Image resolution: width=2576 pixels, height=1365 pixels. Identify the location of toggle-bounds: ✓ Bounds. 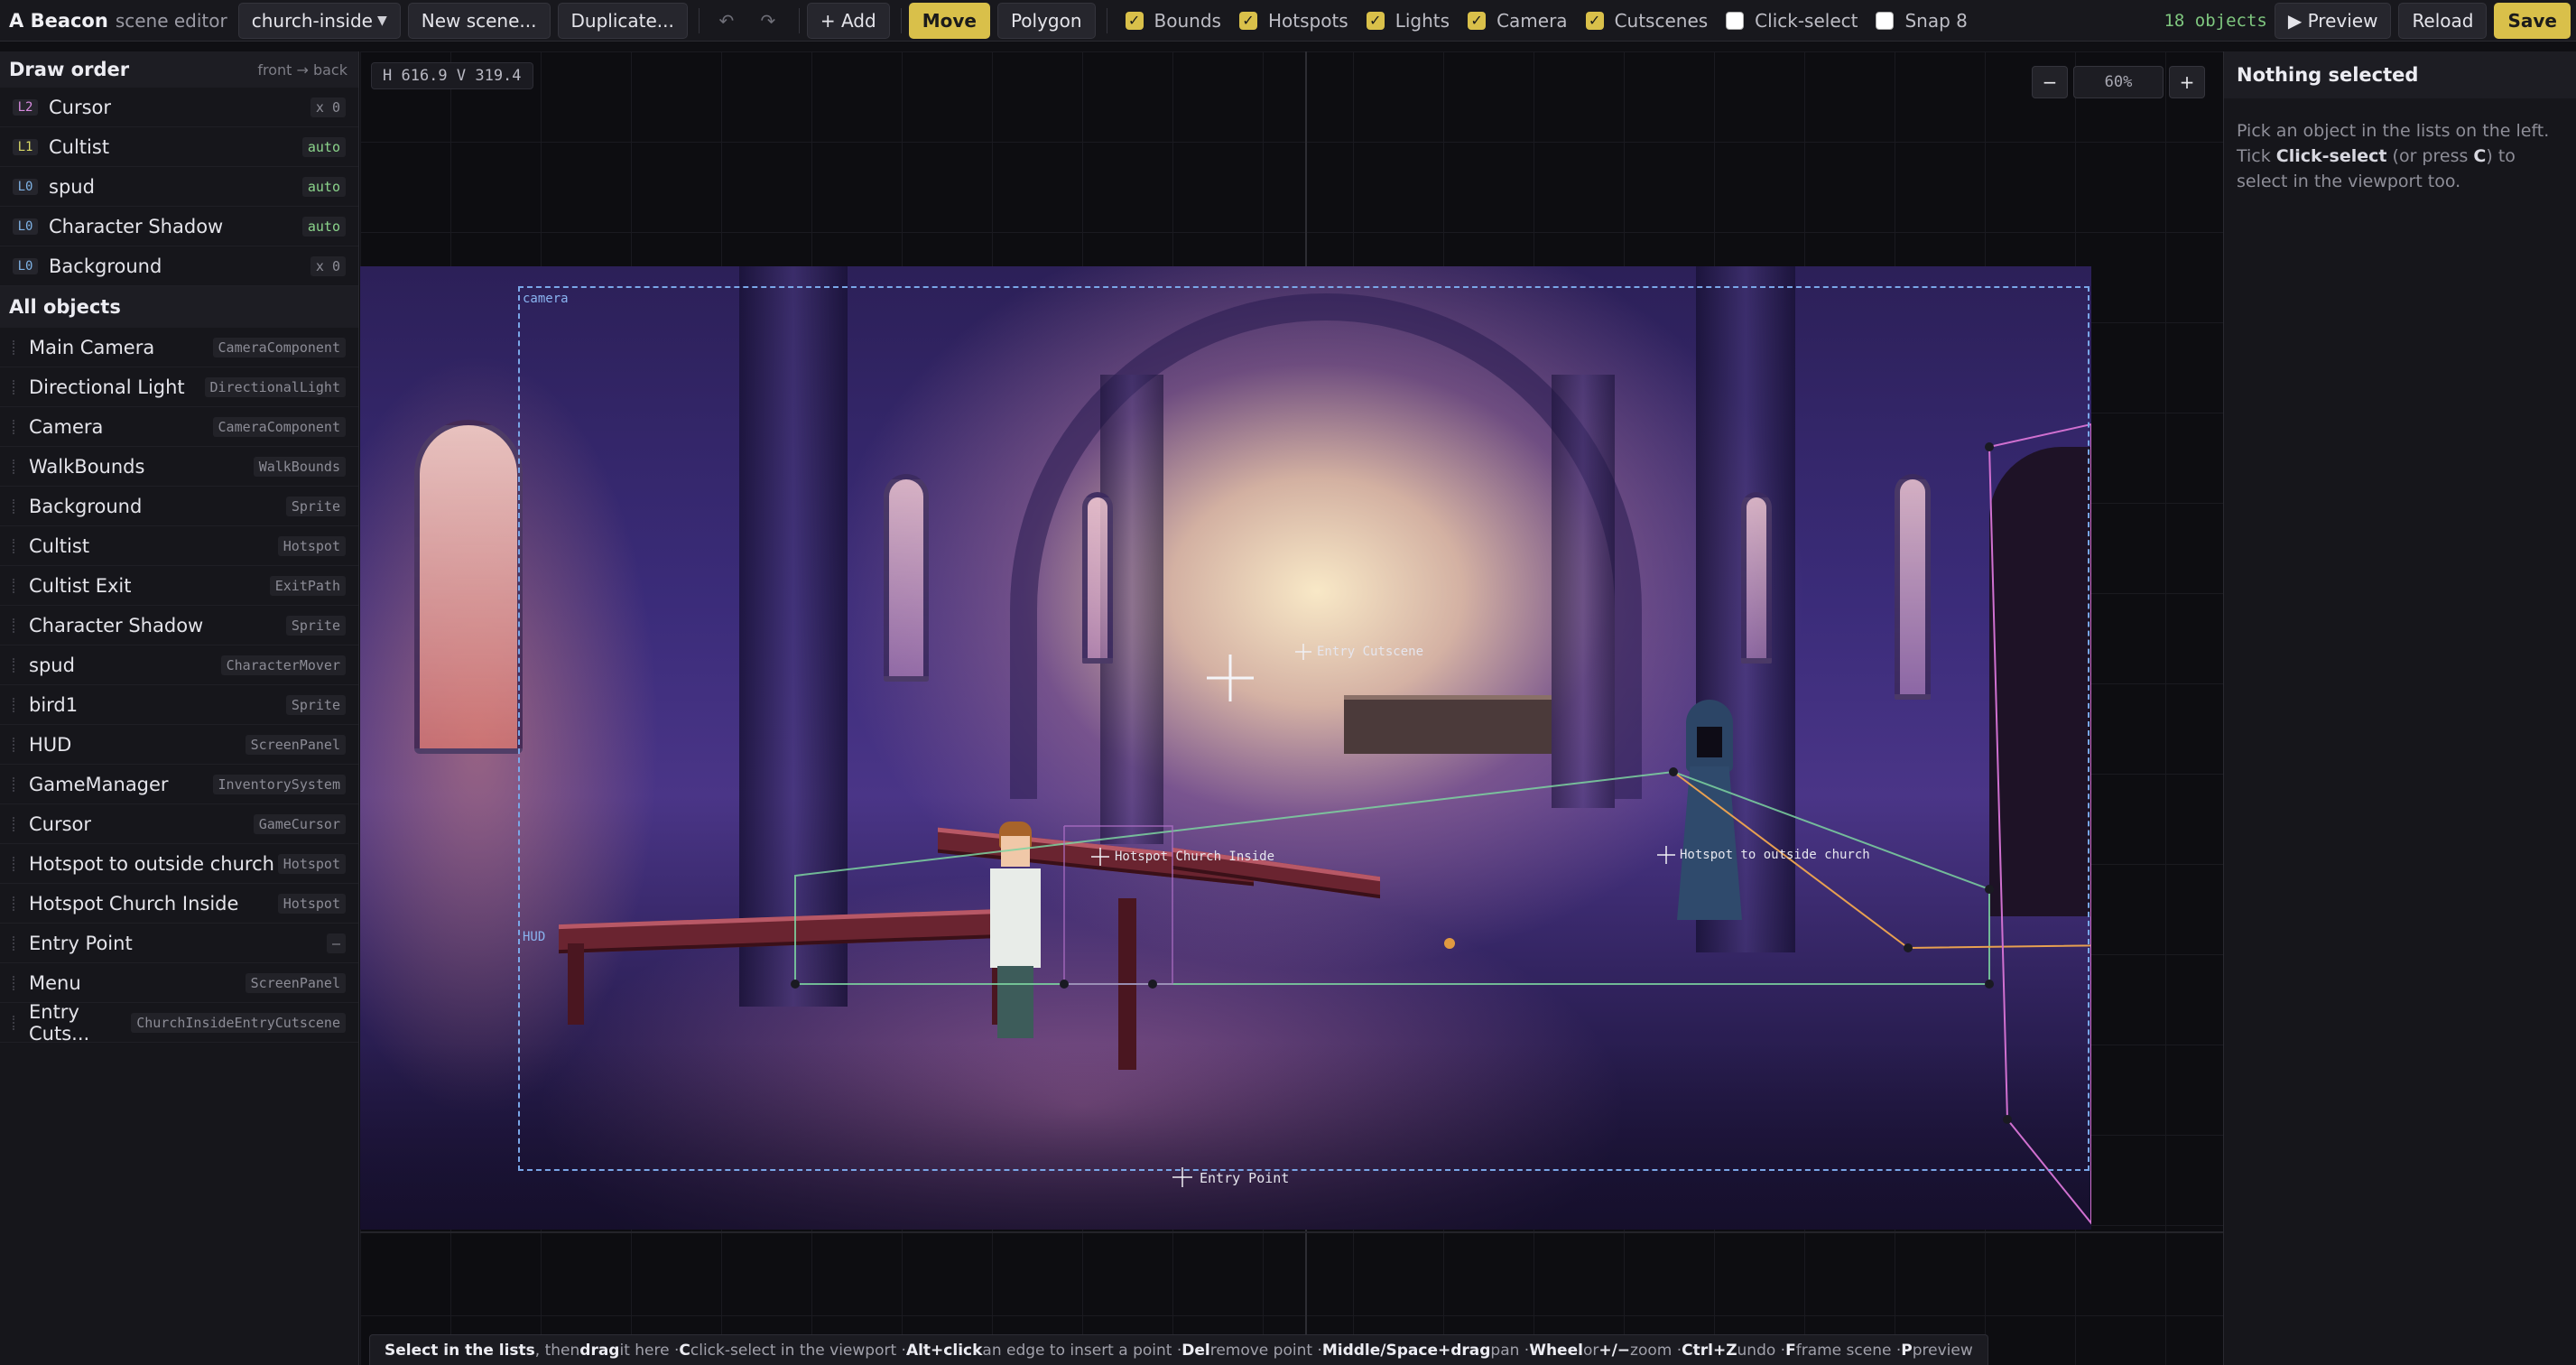
(1173, 21).